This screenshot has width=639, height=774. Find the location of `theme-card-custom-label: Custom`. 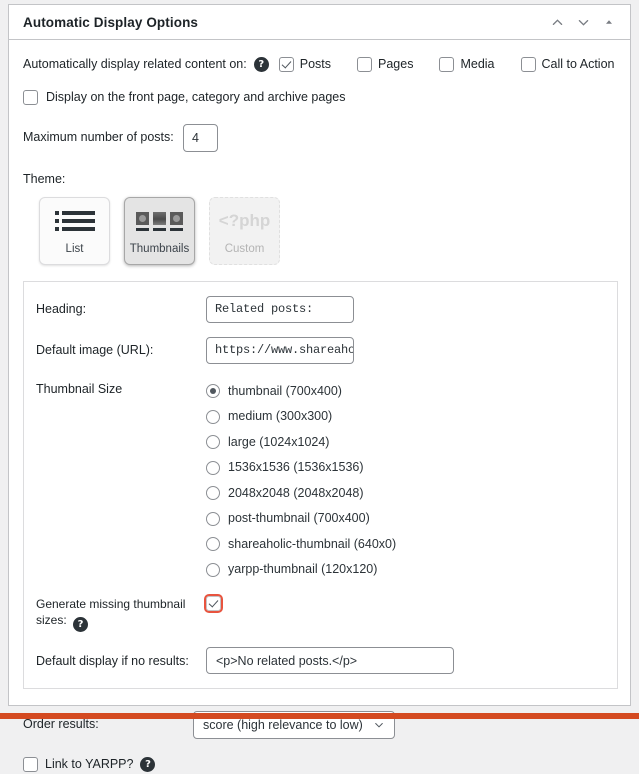

theme-card-custom-label: Custom is located at coordinates (244, 249).